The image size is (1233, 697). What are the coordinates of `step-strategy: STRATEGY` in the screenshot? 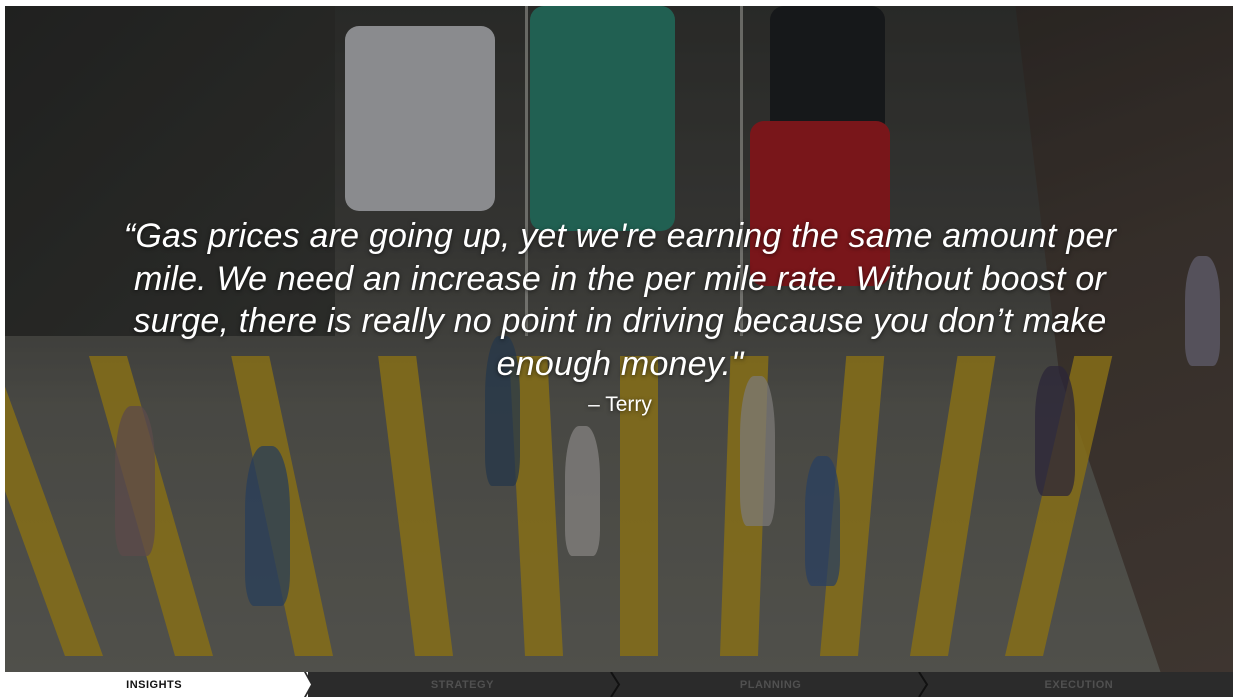 It's located at (464, 684).